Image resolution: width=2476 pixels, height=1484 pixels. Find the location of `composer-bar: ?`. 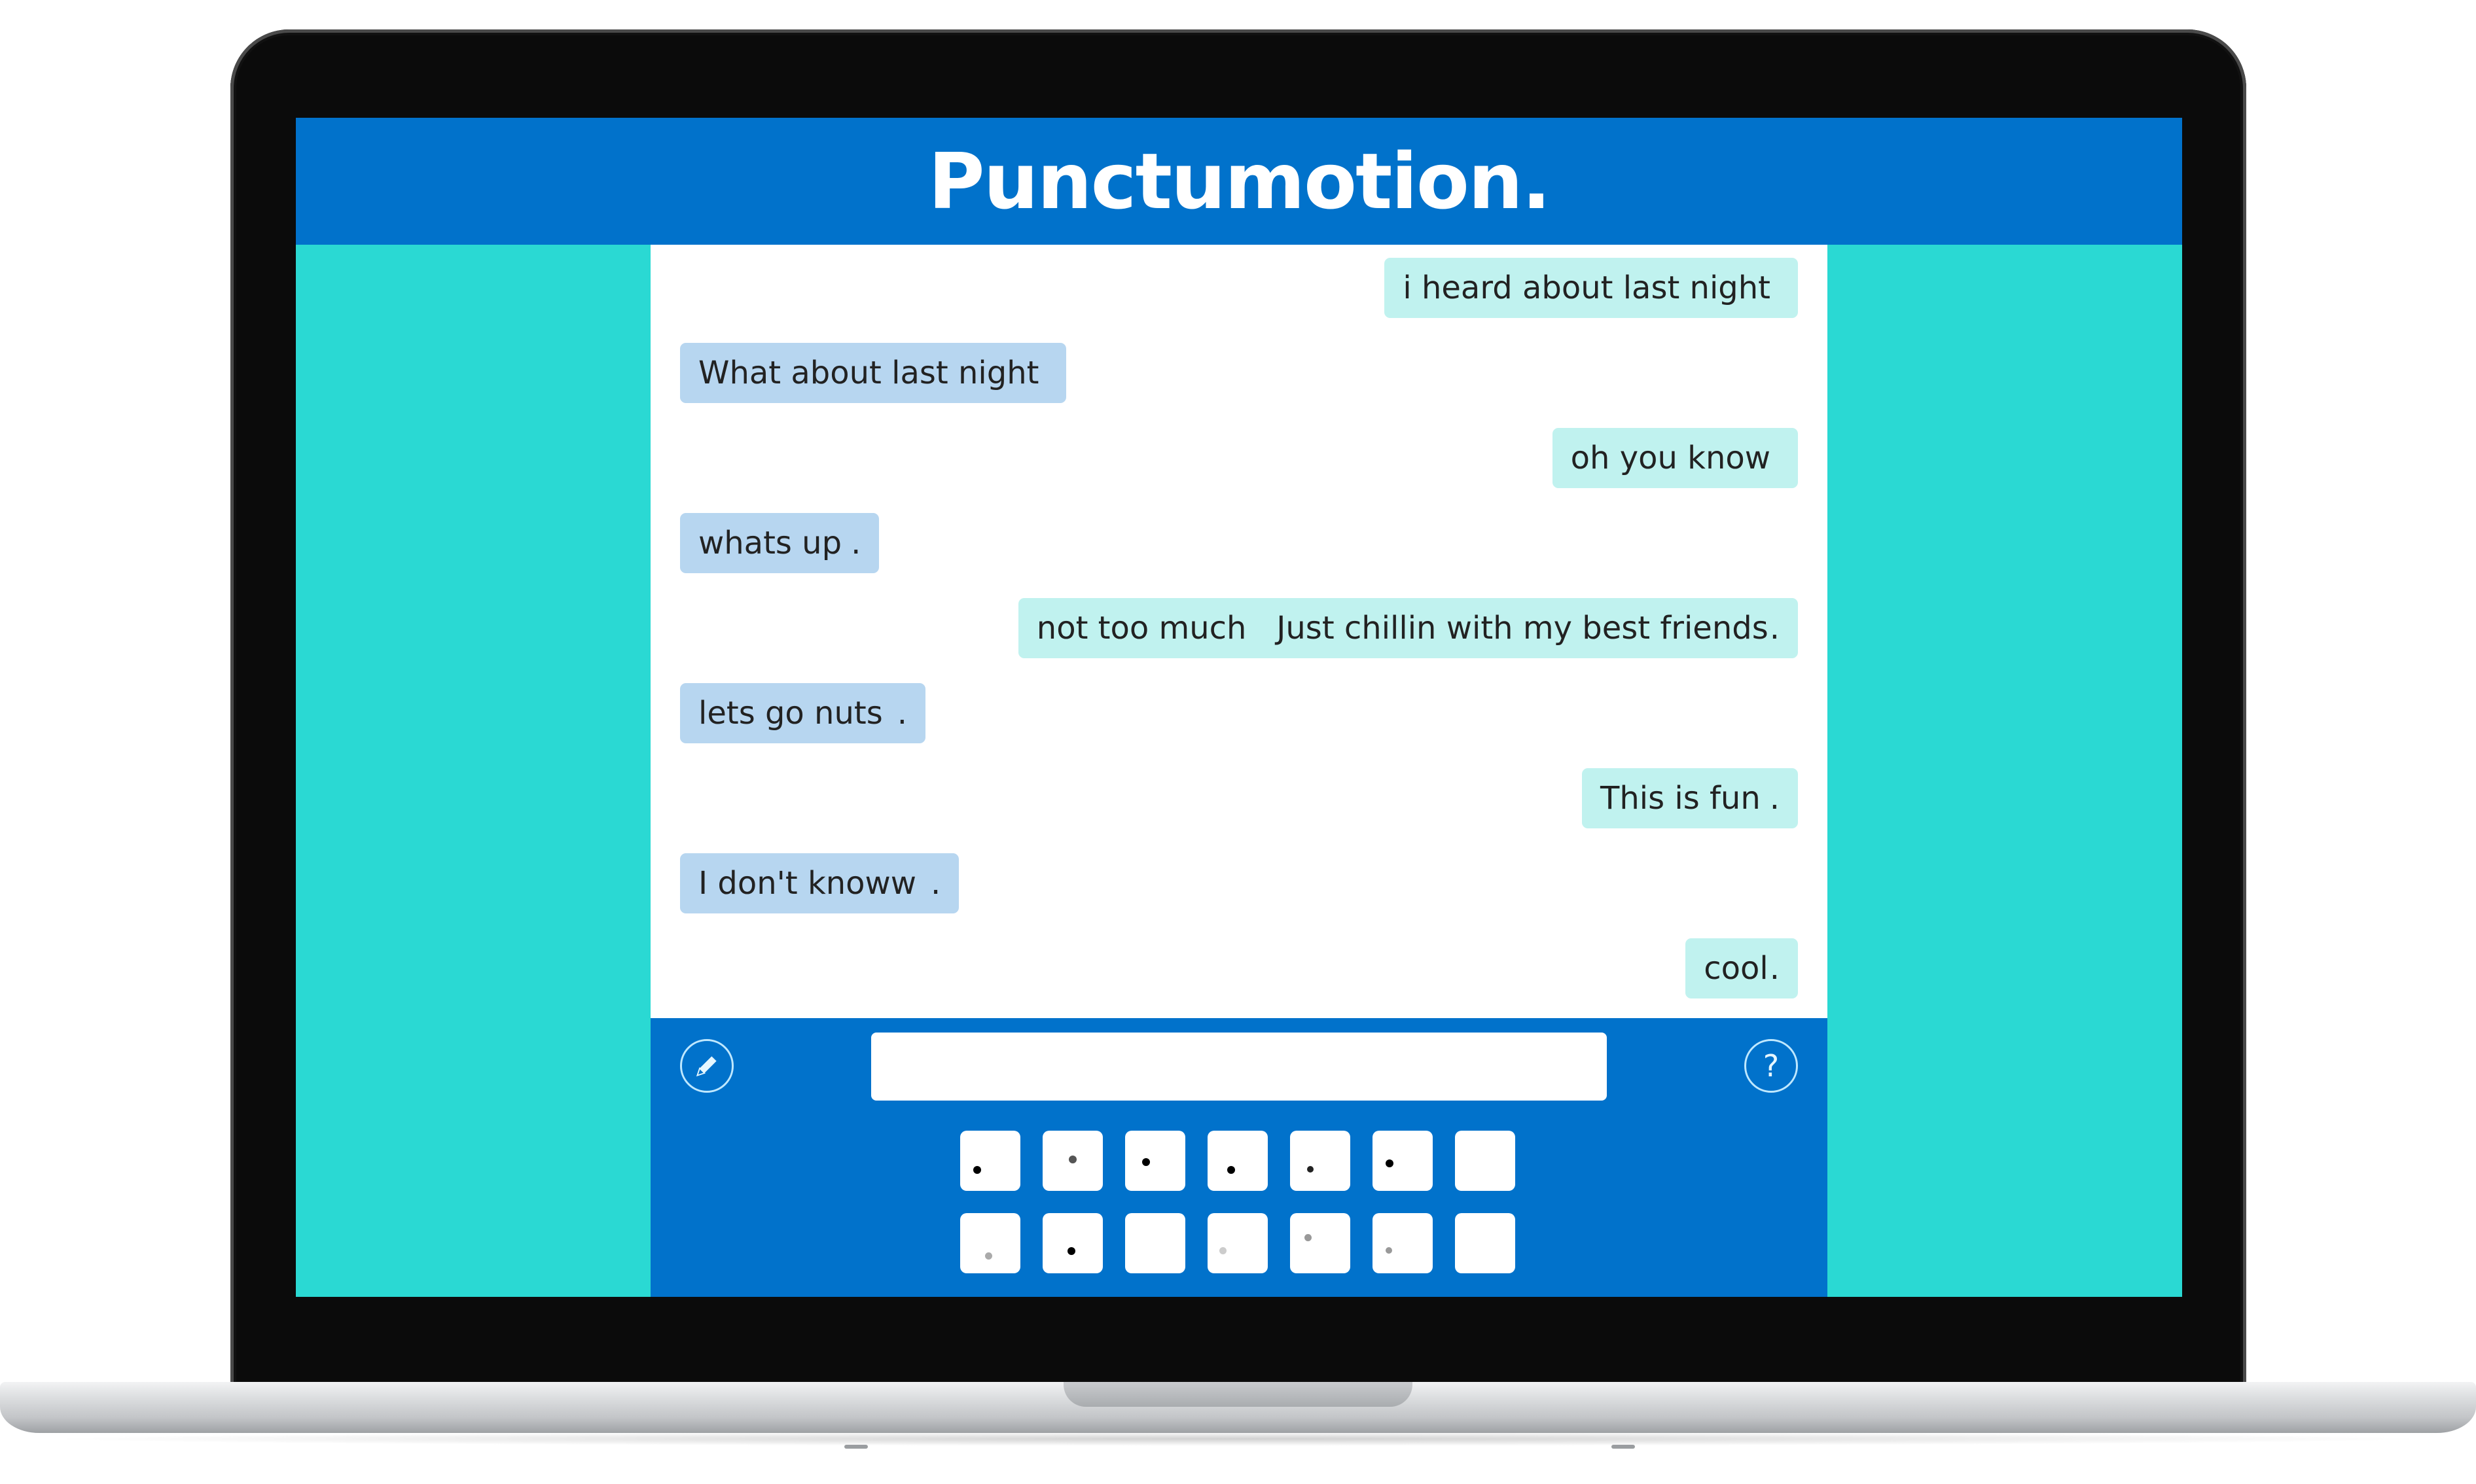

composer-bar: ? is located at coordinates (1239, 1157).